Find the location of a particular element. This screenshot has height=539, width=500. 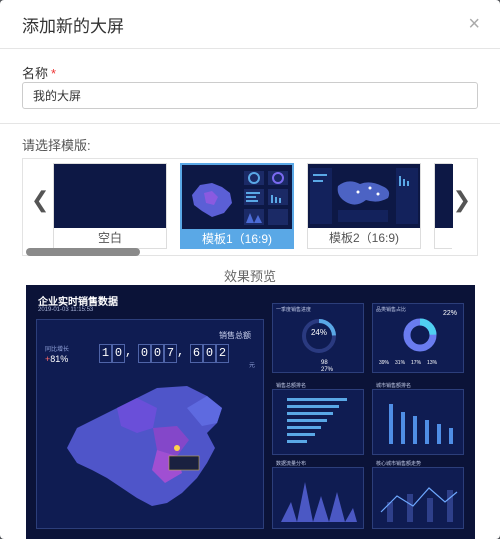

total-digit: 7 is located at coordinates (170, 353).